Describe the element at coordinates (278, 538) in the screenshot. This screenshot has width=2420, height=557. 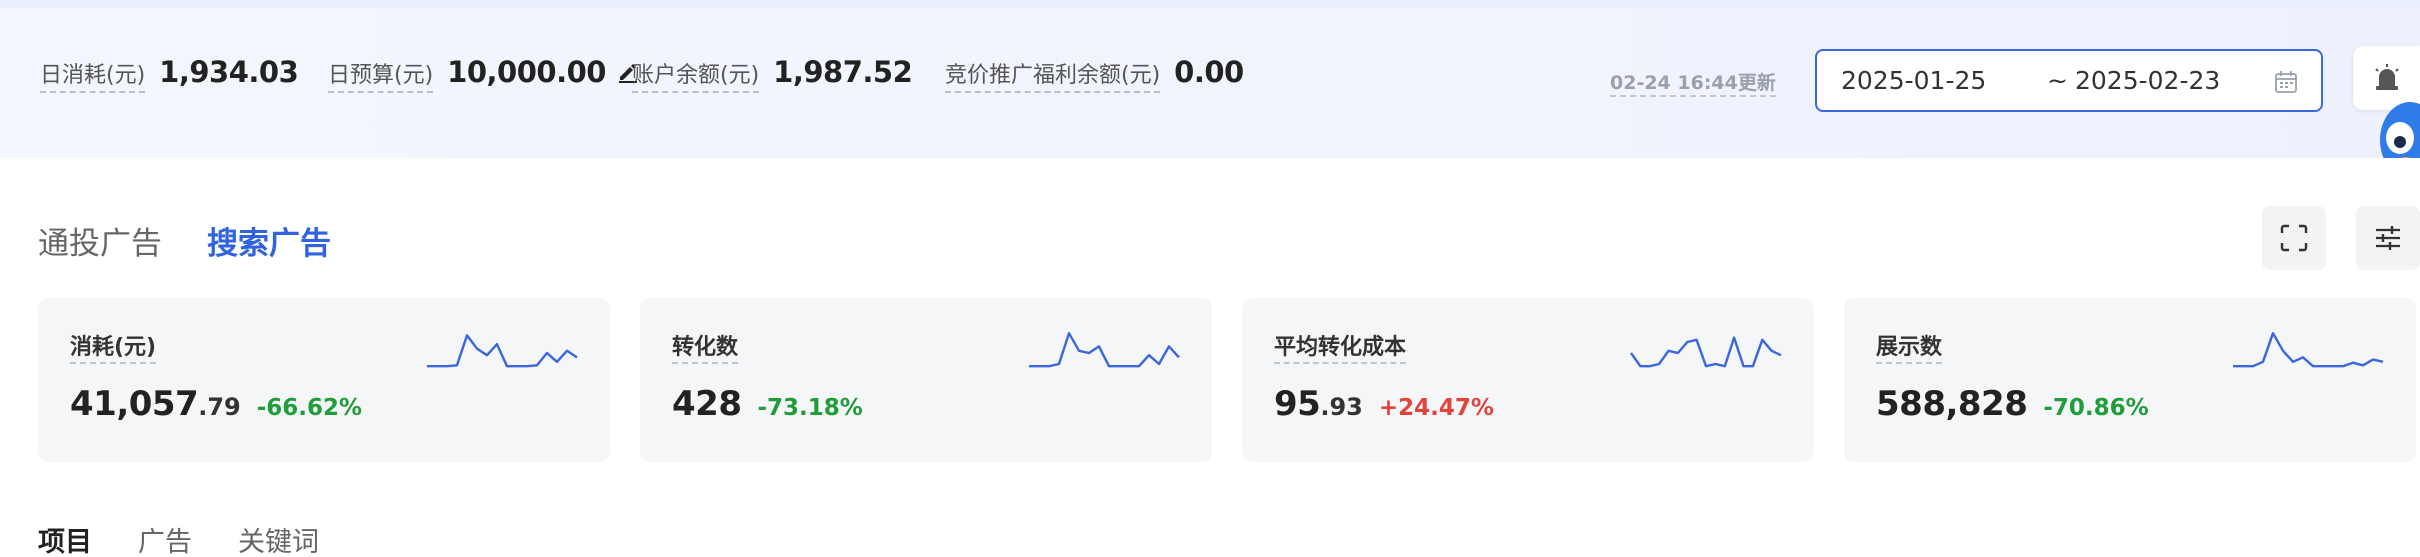
I see `tab-keywords: 关键词` at that location.